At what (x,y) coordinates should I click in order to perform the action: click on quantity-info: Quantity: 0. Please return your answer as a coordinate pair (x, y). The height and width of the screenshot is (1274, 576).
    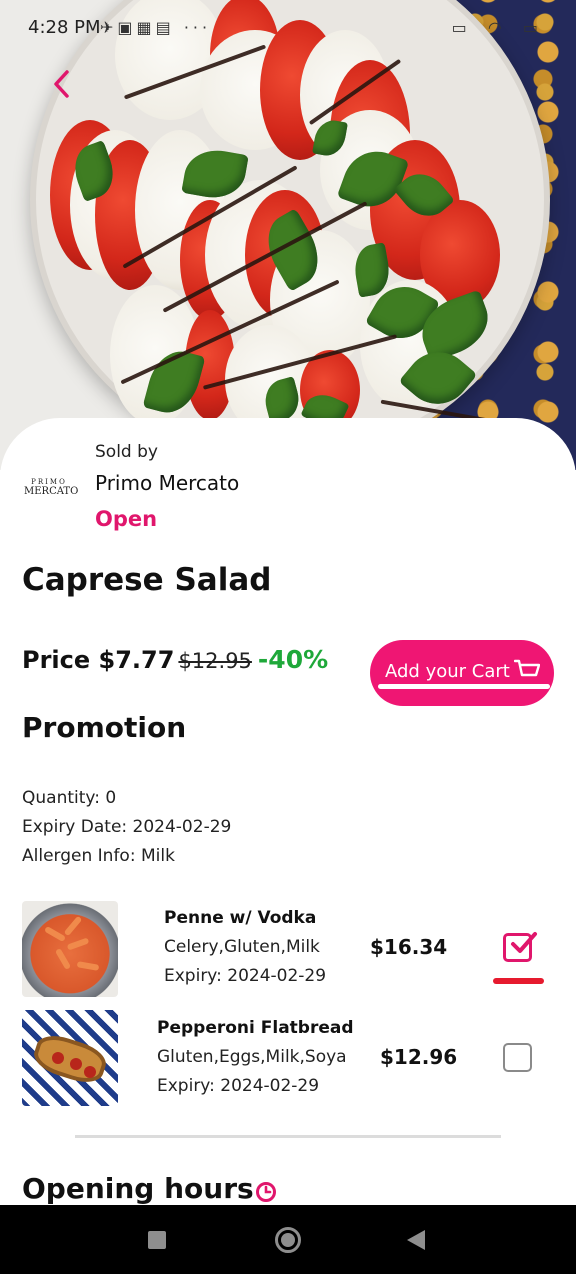
    Looking at the image, I should click on (69, 798).